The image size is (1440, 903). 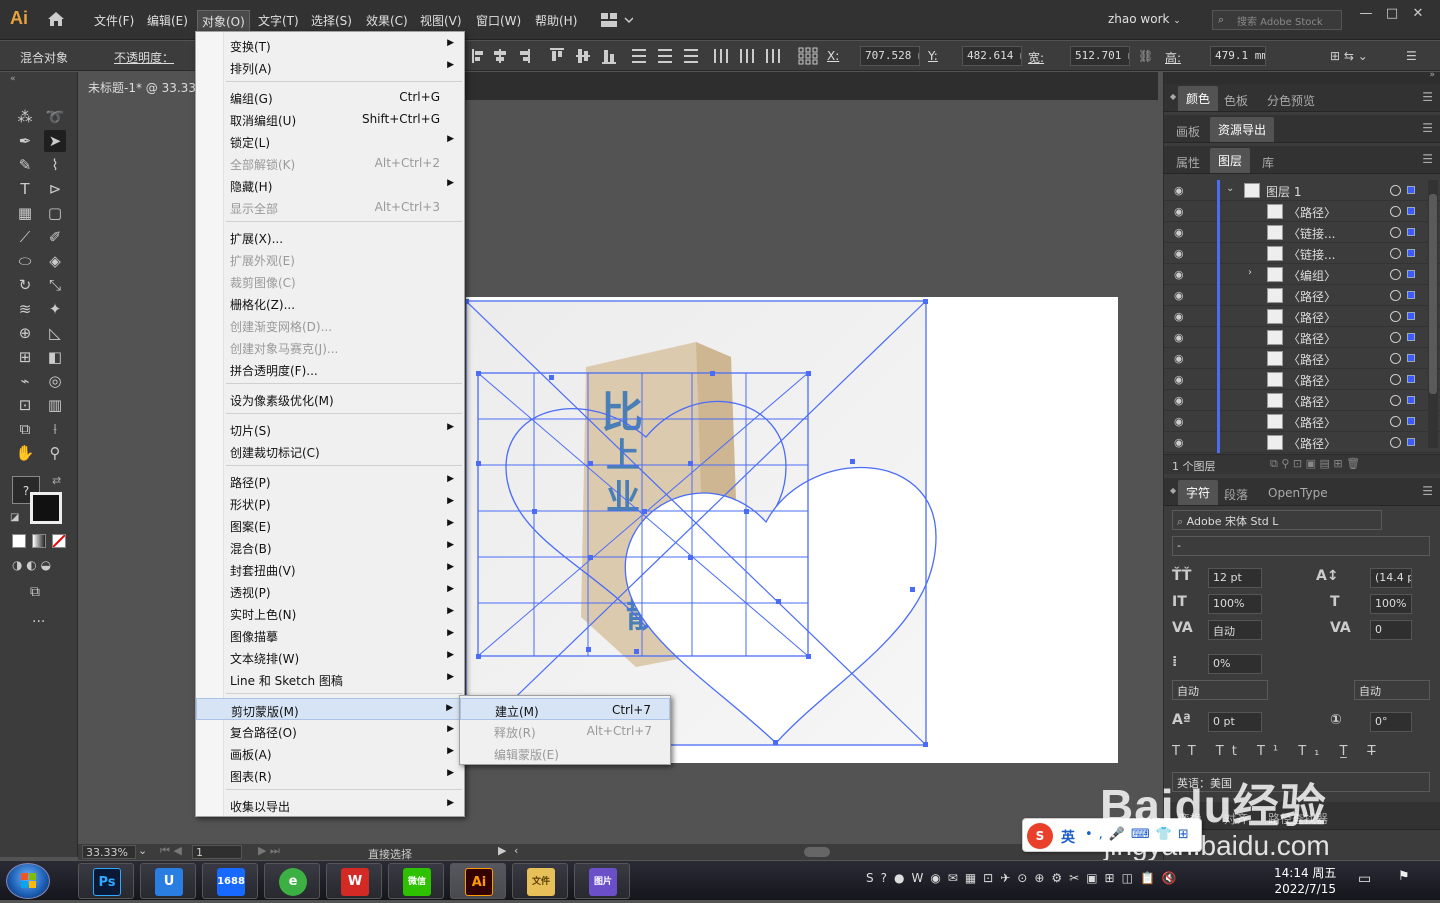 I want to click on curvature-icon: ✎, so click(x=25, y=165).